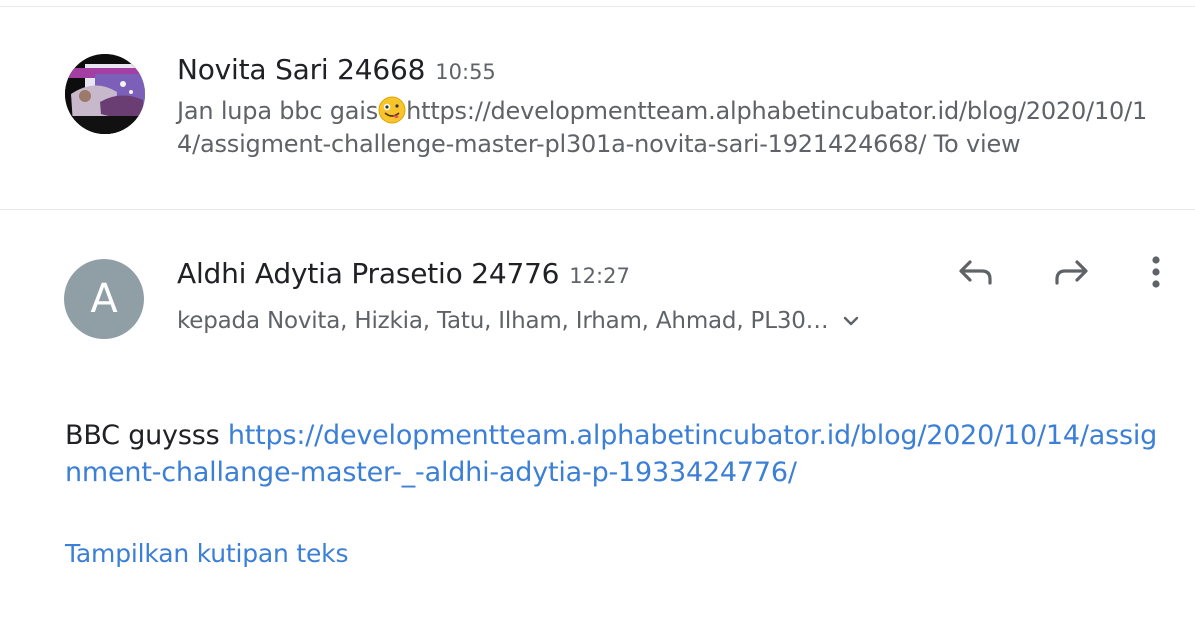  I want to click on more-vert-icon, so click(1156, 274).